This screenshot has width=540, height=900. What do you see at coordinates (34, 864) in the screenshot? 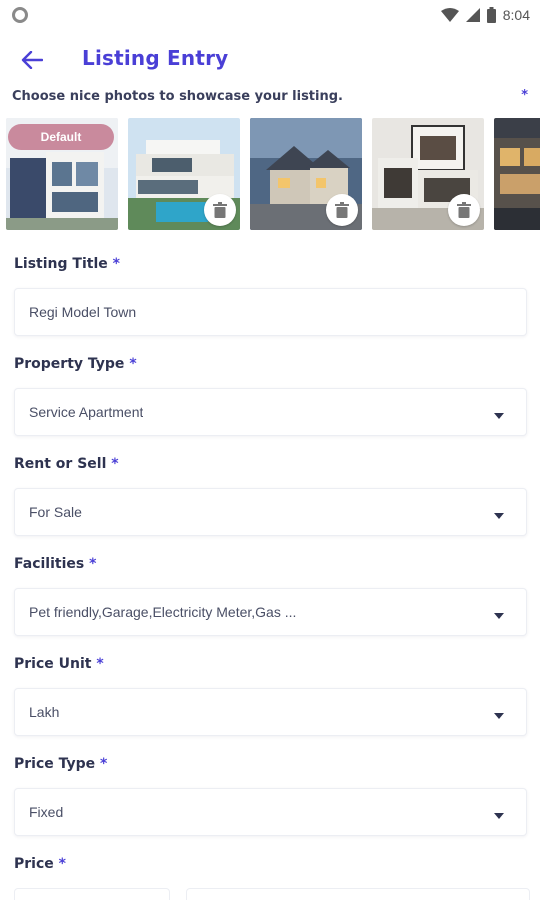
I see `label-text: Price` at bounding box center [34, 864].